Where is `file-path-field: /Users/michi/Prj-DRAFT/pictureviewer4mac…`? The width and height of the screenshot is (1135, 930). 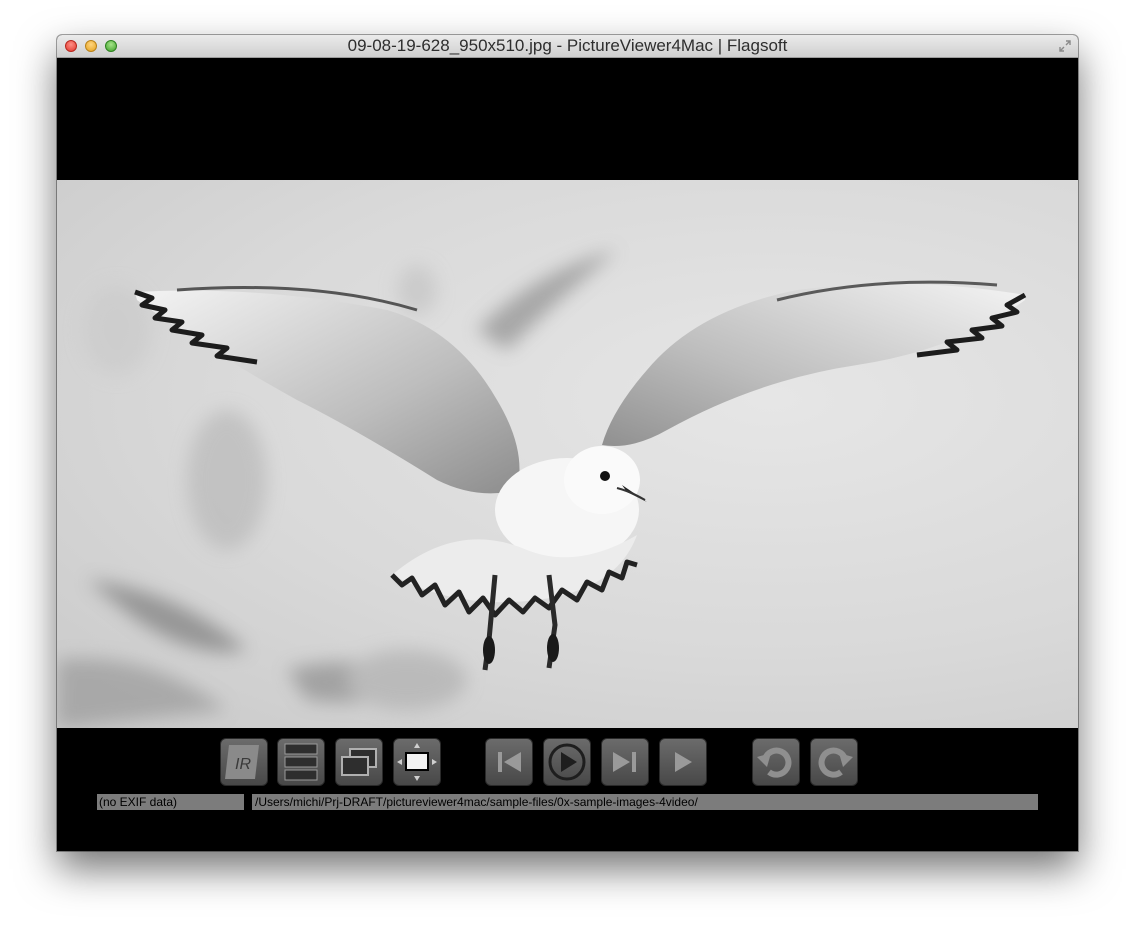
file-path-field: /Users/michi/Prj-DRAFT/pictureviewer4mac… is located at coordinates (645, 802).